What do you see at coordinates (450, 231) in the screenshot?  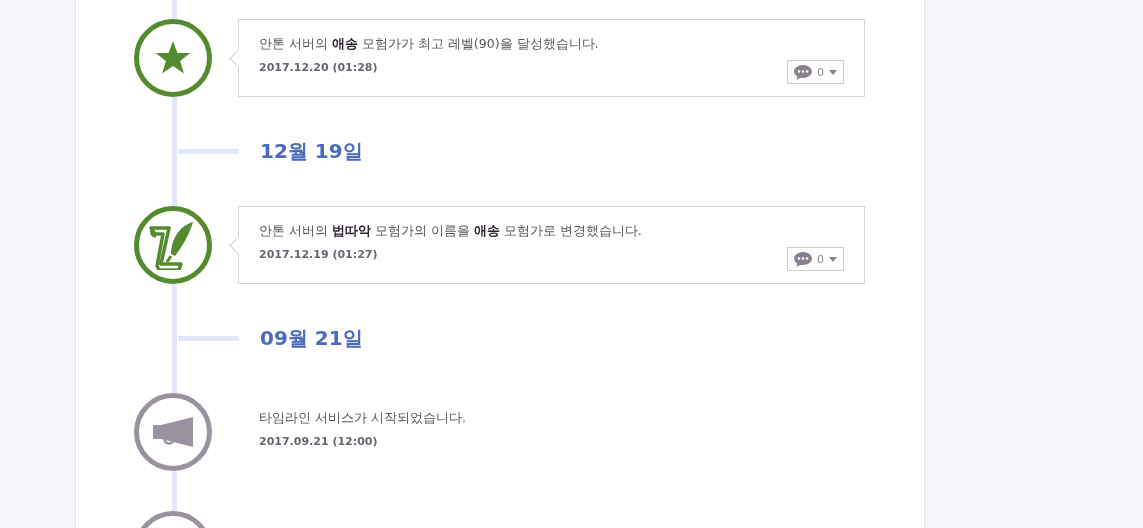 I see `event-text: 안톤 서버의 법따악 모험가의 이름을 애송 모험가로 변경했습니다.` at bounding box center [450, 231].